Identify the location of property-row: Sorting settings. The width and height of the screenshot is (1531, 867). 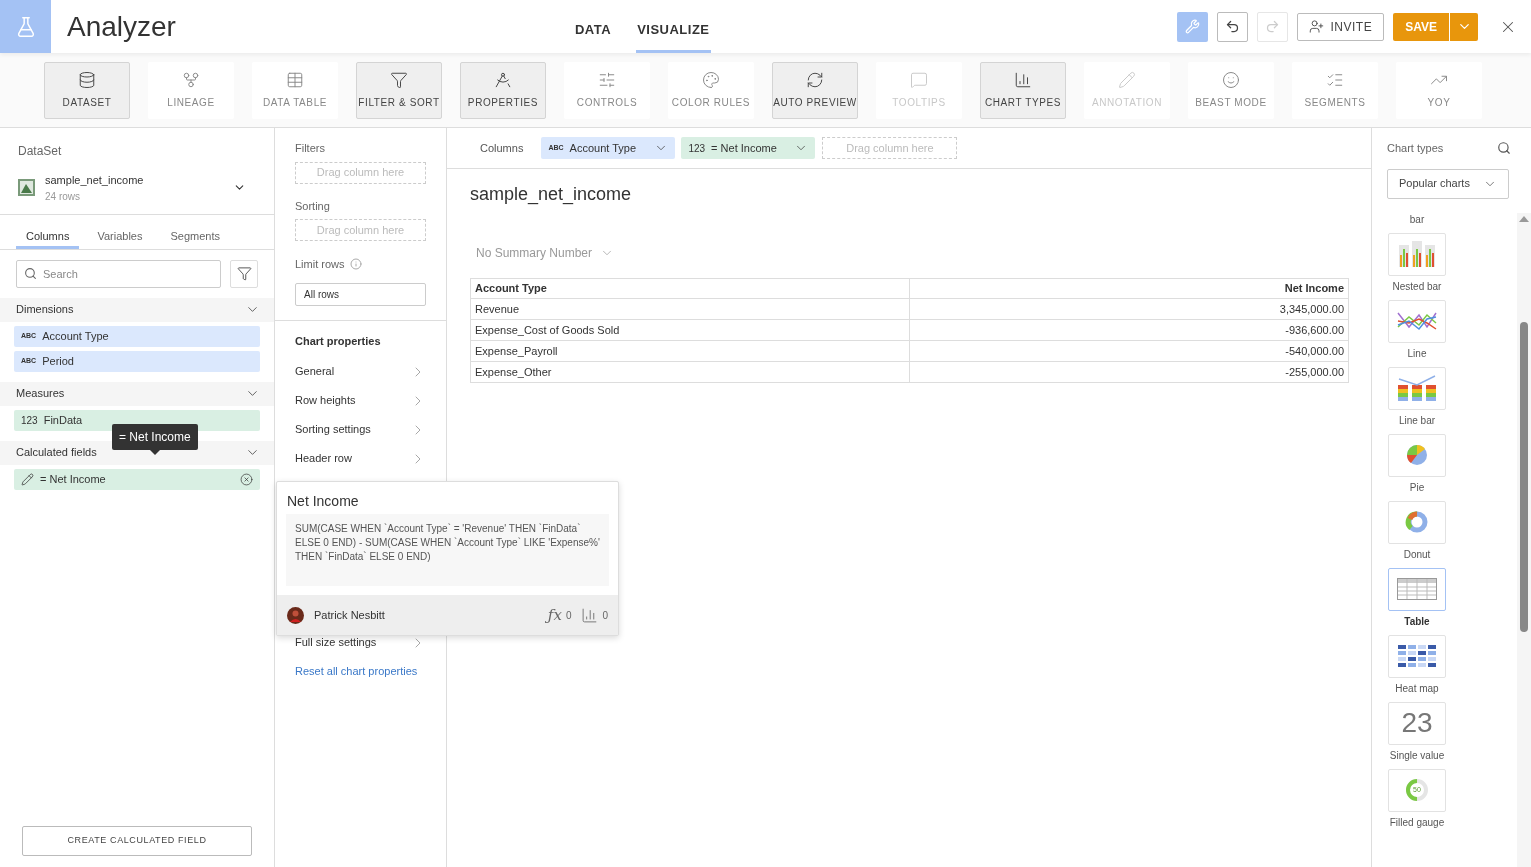
(360, 429).